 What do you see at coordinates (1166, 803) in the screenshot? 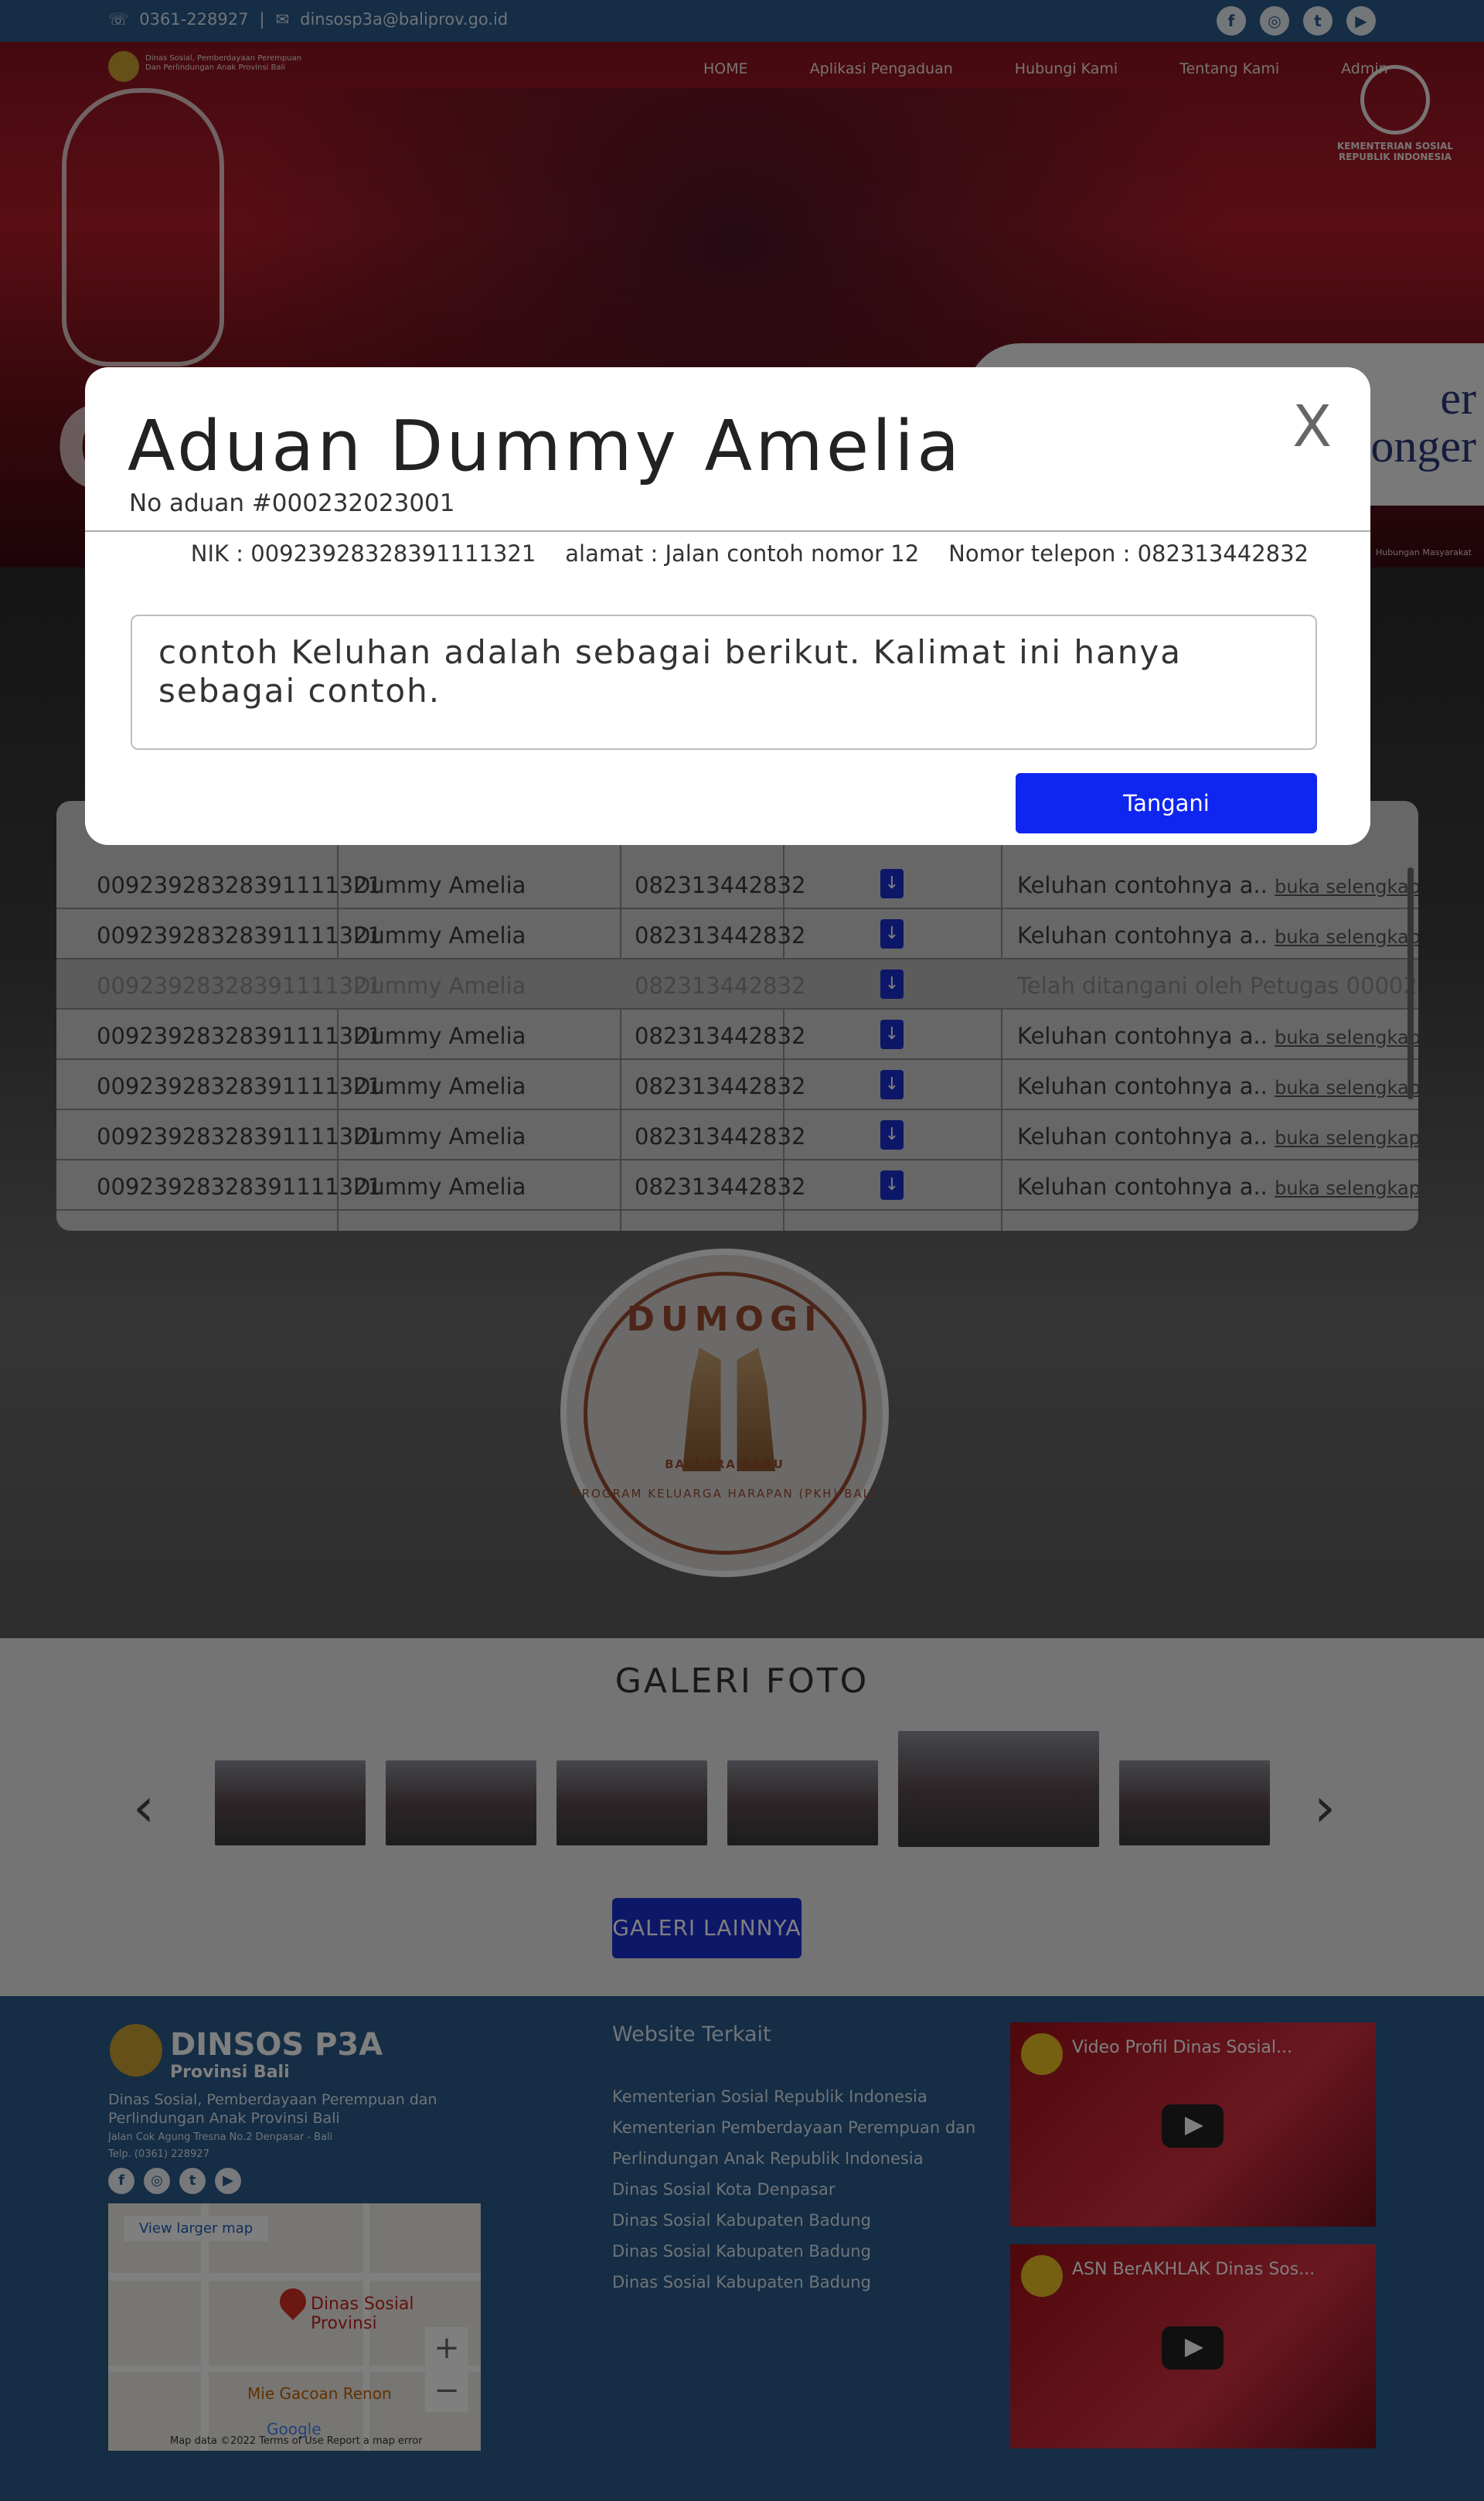
I see `handle-button: Tangani` at bounding box center [1166, 803].